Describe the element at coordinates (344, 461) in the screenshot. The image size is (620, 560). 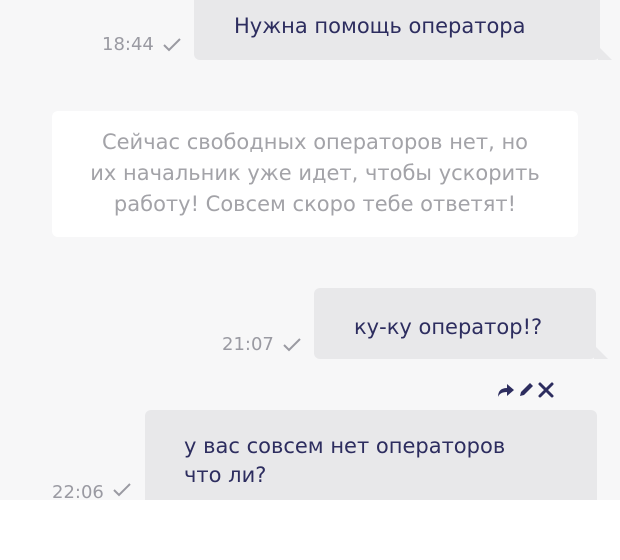
I see `message-text: у вас совсем нет операторов что ли?` at that location.